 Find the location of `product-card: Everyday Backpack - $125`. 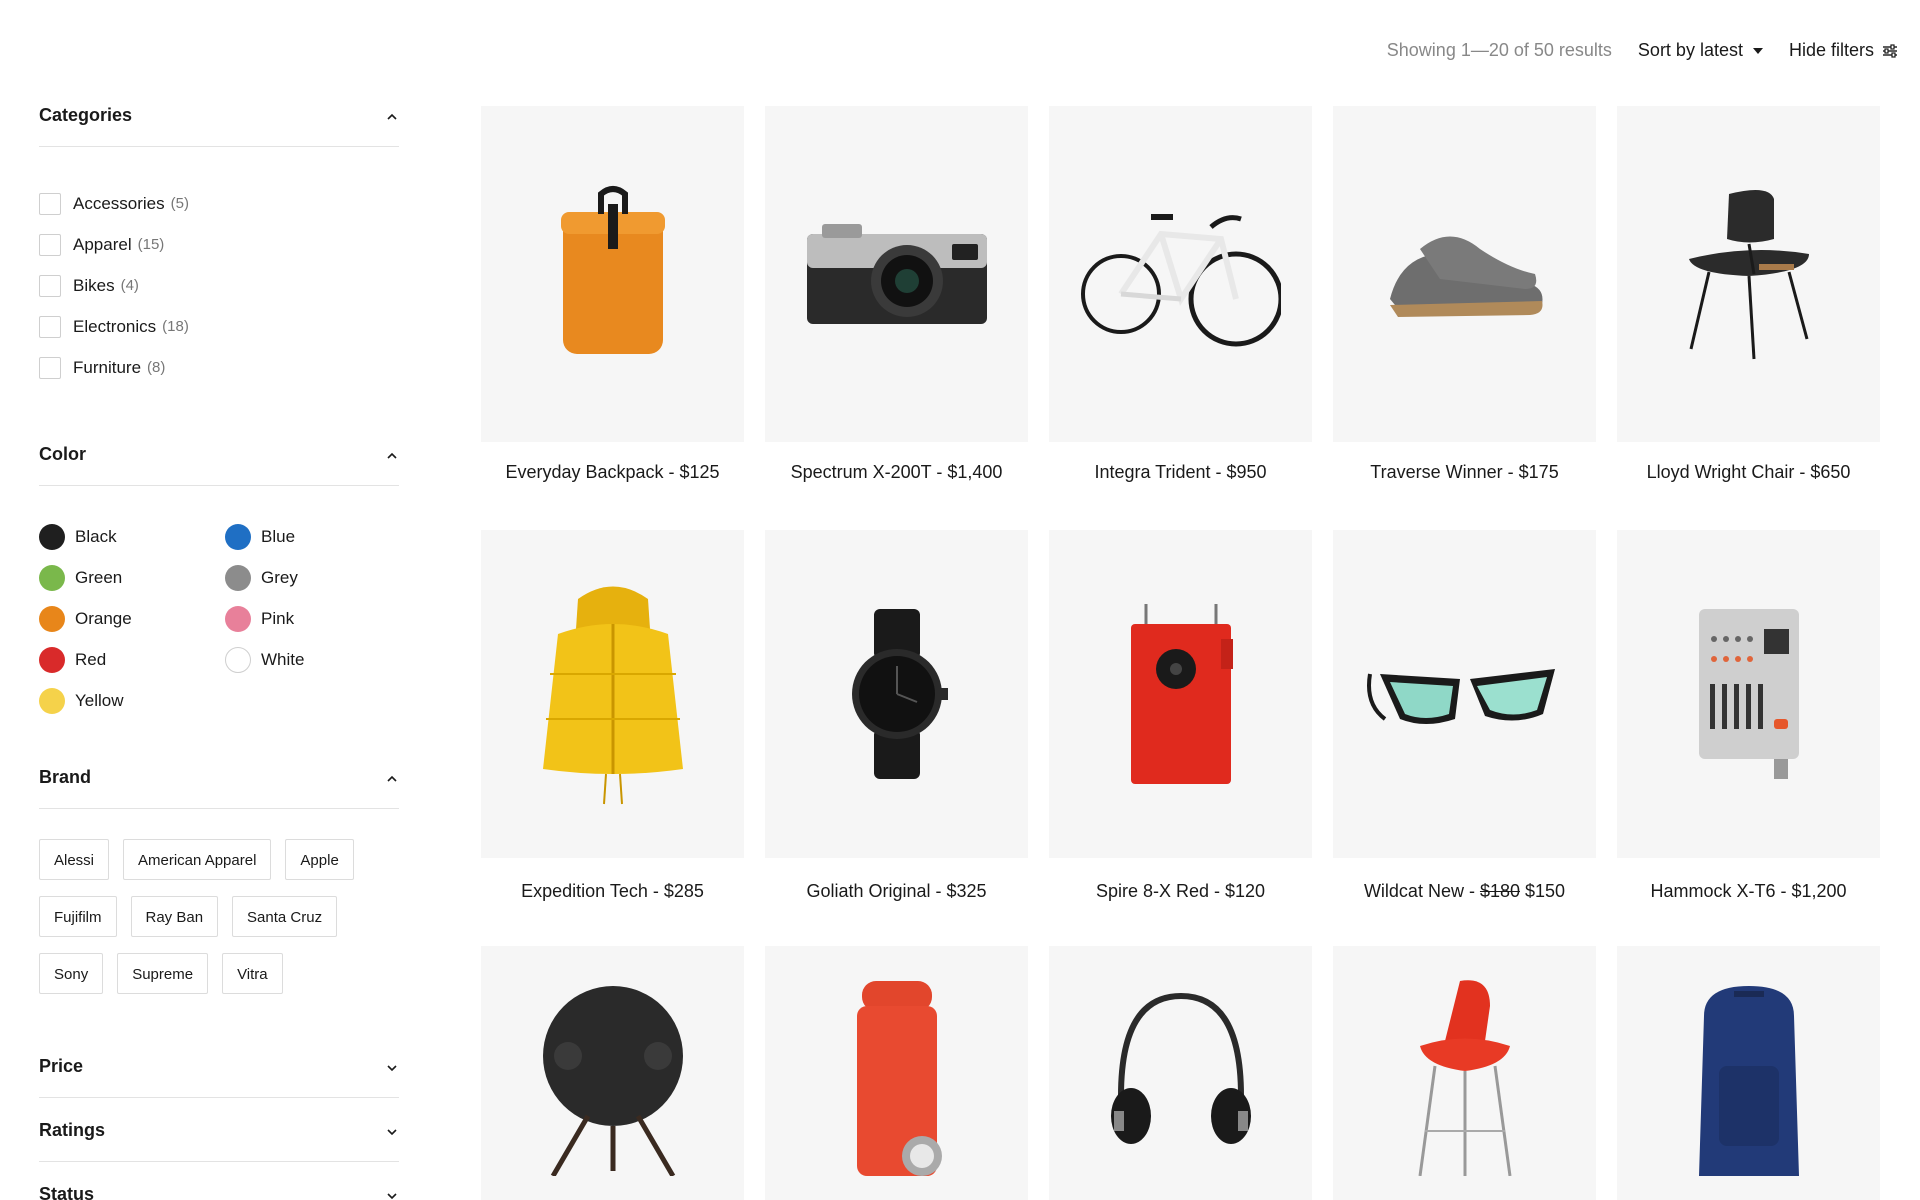

product-card: Everyday Backpack - $125 is located at coordinates (612, 318).